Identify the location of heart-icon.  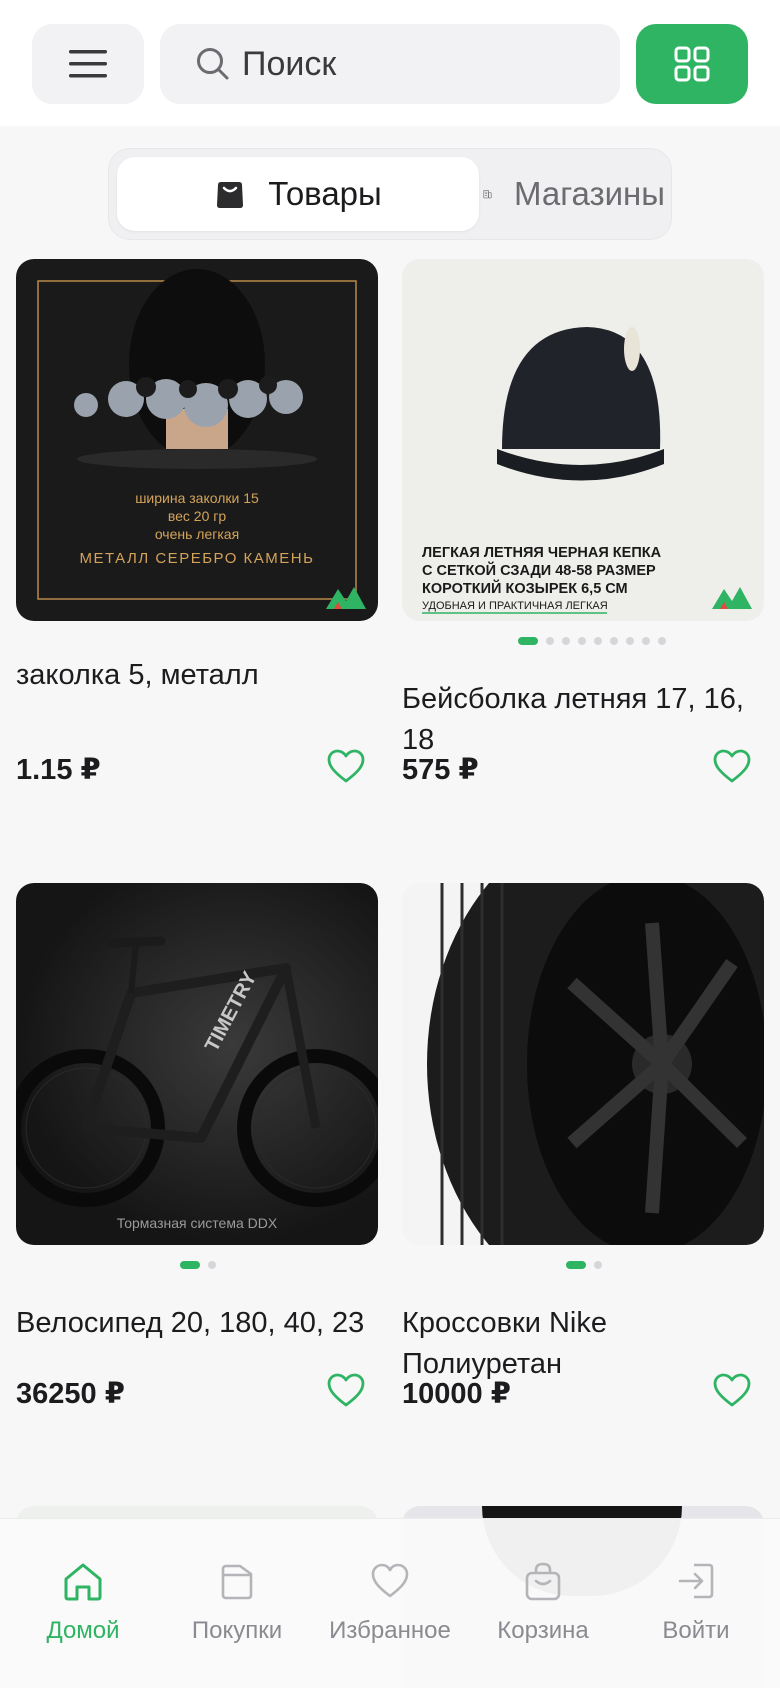
(390, 1580).